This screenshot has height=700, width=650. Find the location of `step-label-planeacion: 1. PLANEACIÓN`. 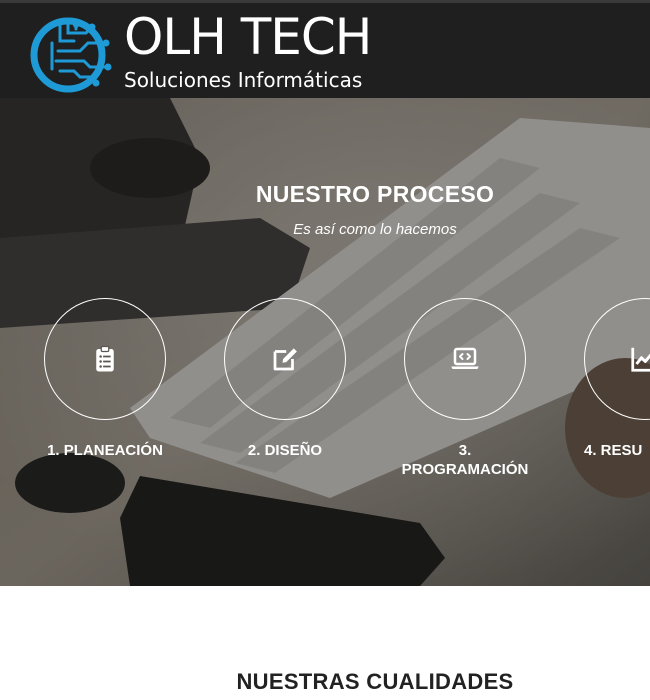

step-label-planeacion: 1. PLANEACIÓN is located at coordinates (105, 450).